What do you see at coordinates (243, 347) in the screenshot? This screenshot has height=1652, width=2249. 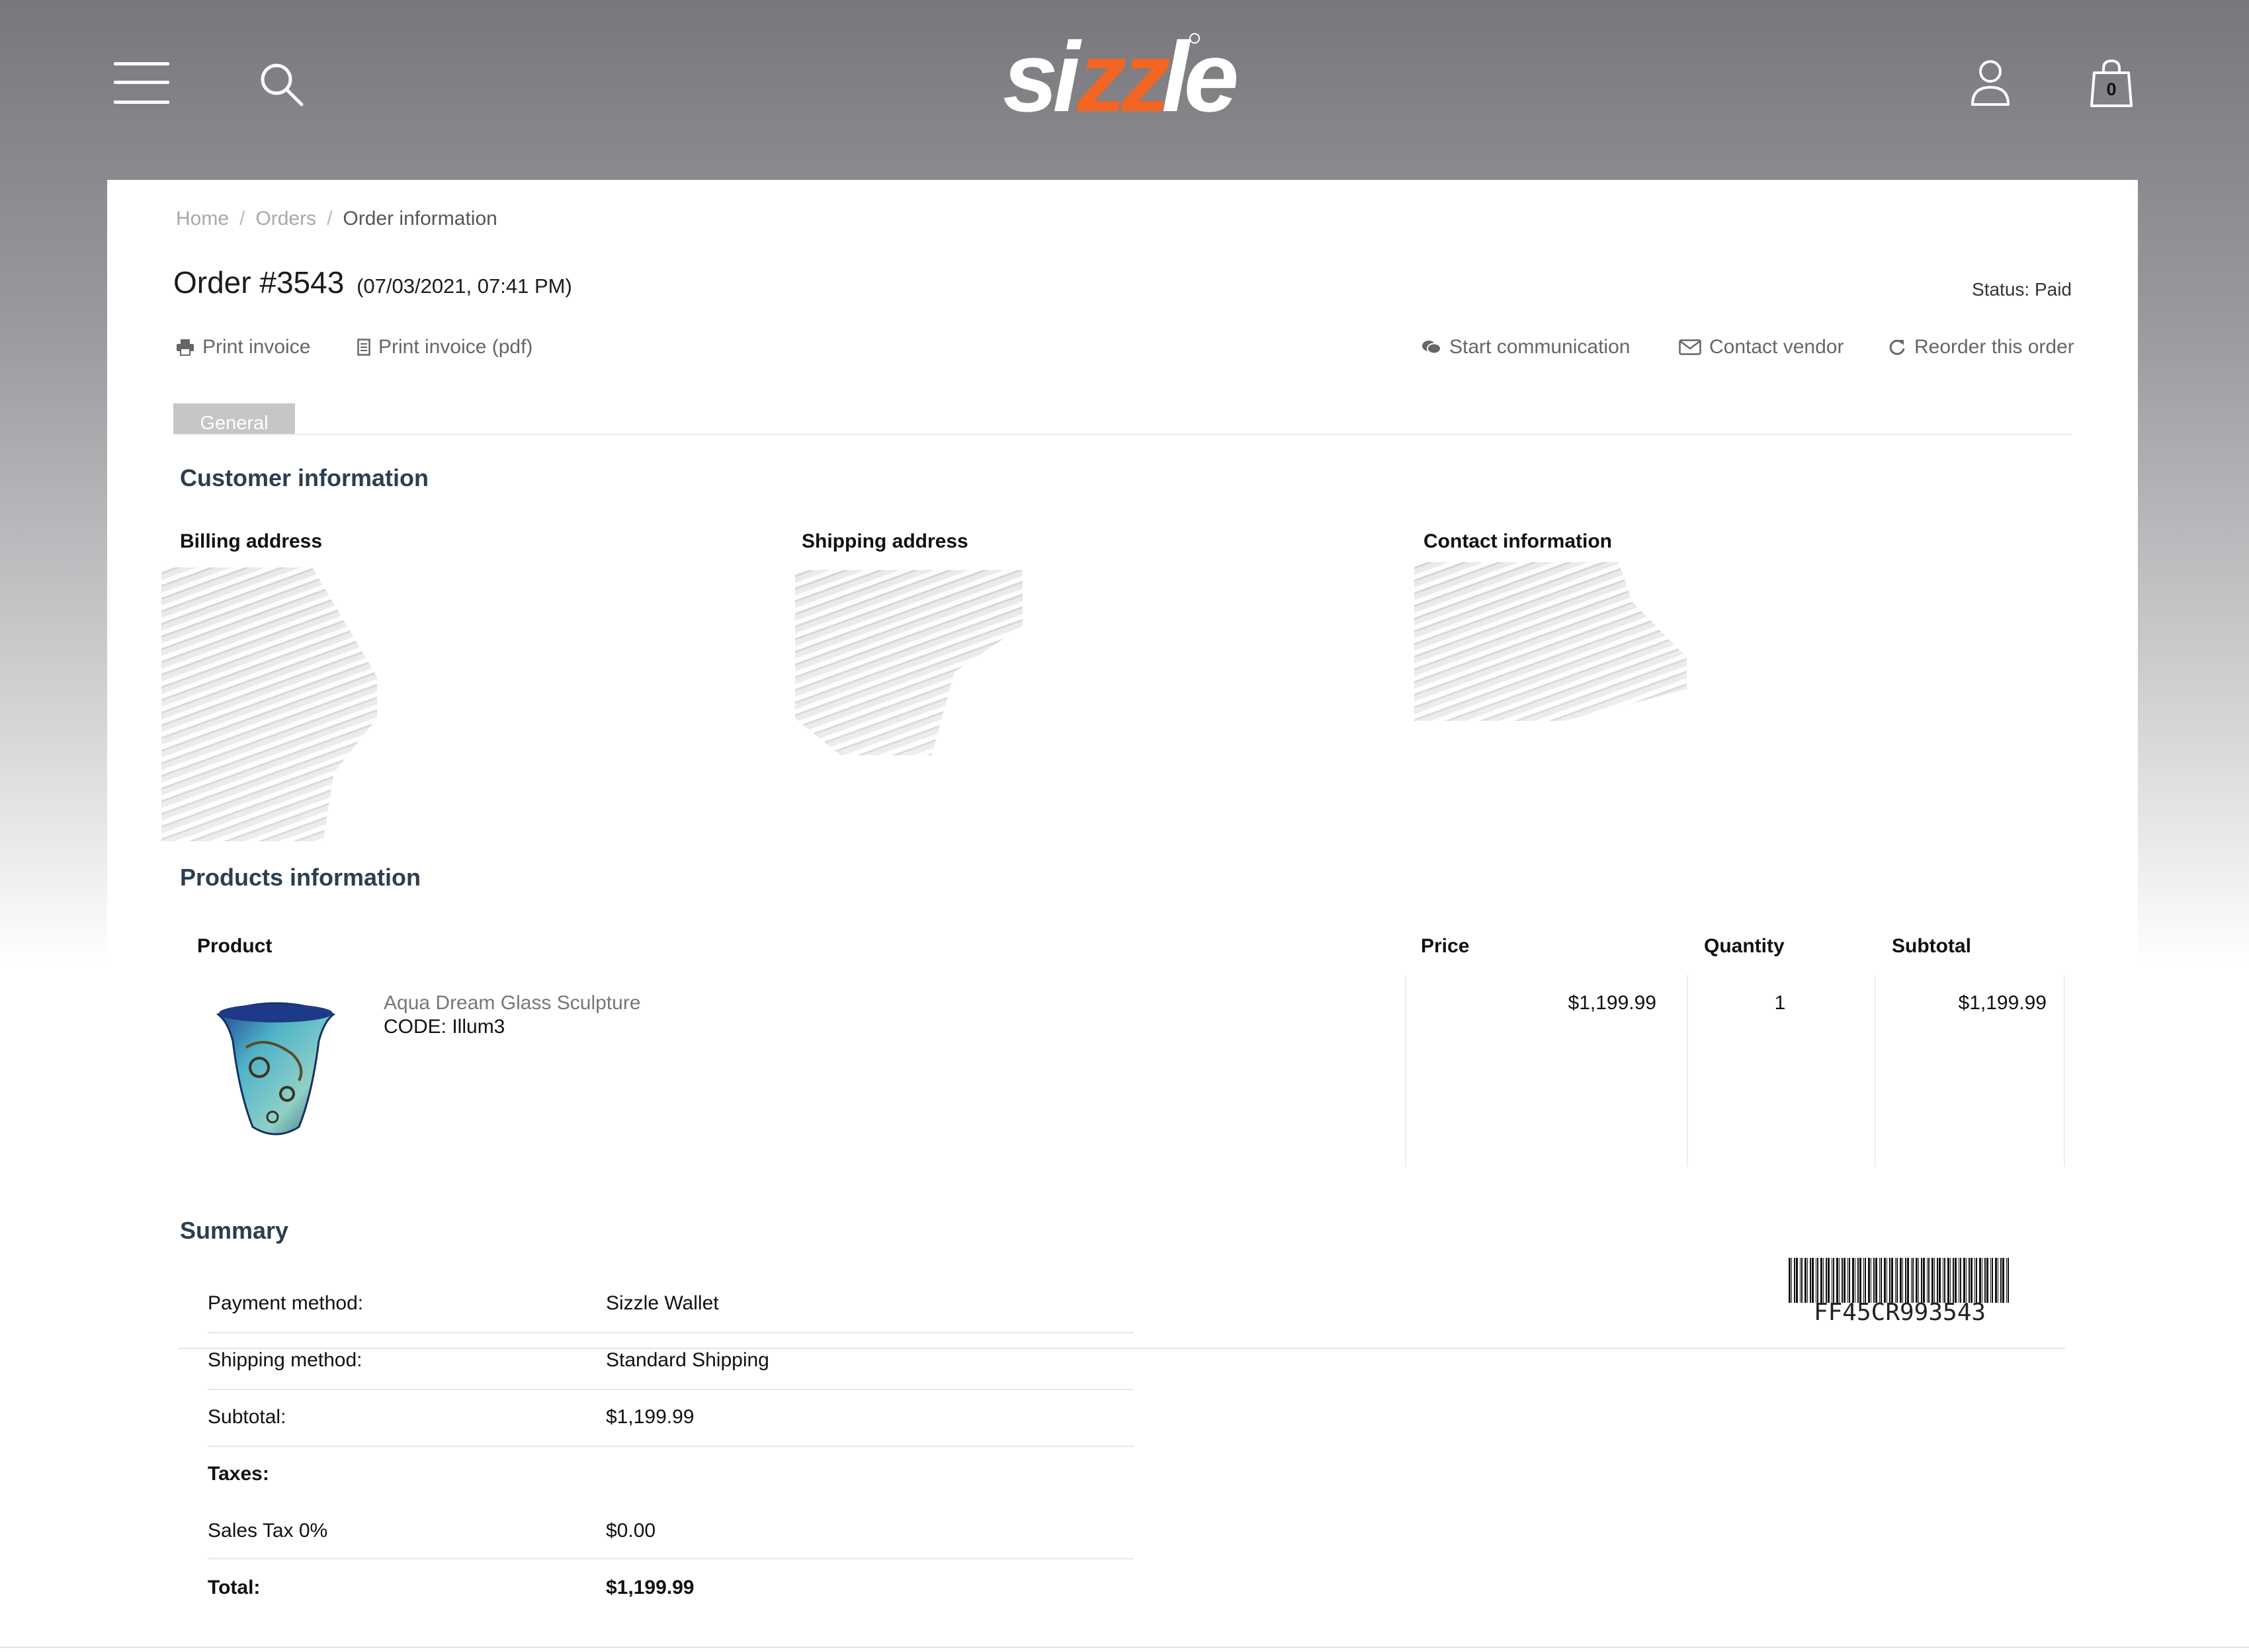 I see `print-invoice-link: Print invoice` at bounding box center [243, 347].